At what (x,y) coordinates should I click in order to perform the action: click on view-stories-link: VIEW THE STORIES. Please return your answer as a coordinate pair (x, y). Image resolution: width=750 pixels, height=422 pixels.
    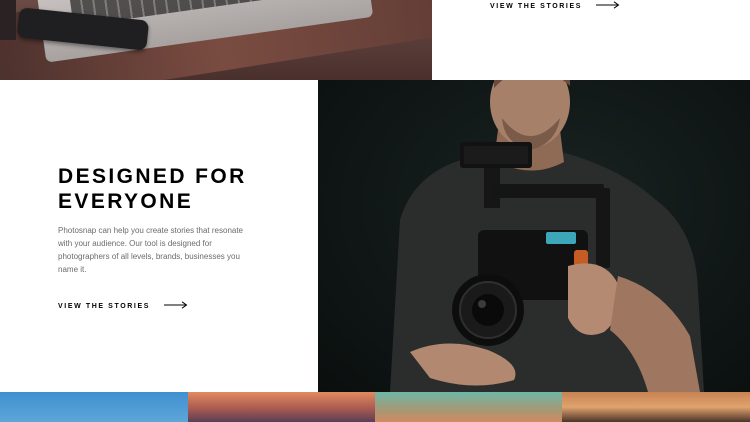
    Looking at the image, I should click on (123, 306).